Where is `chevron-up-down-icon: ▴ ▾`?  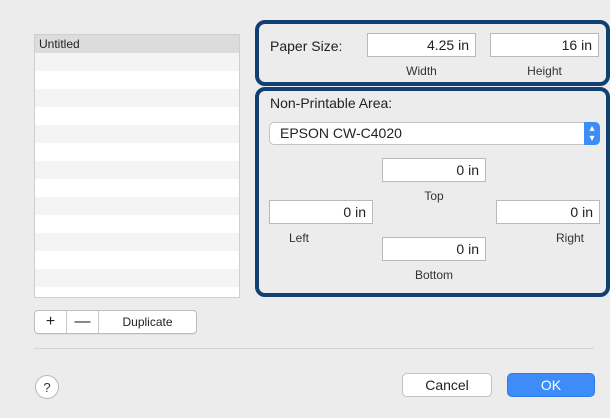
chevron-up-down-icon: ▴ ▾ is located at coordinates (592, 133).